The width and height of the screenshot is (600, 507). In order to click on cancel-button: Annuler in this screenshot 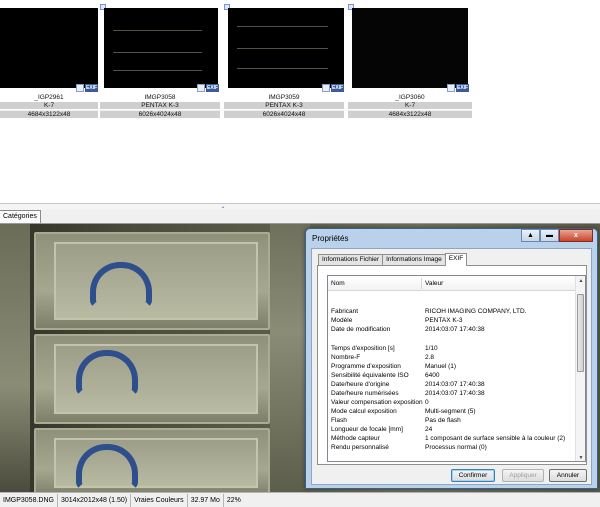, I will do `click(568, 475)`.